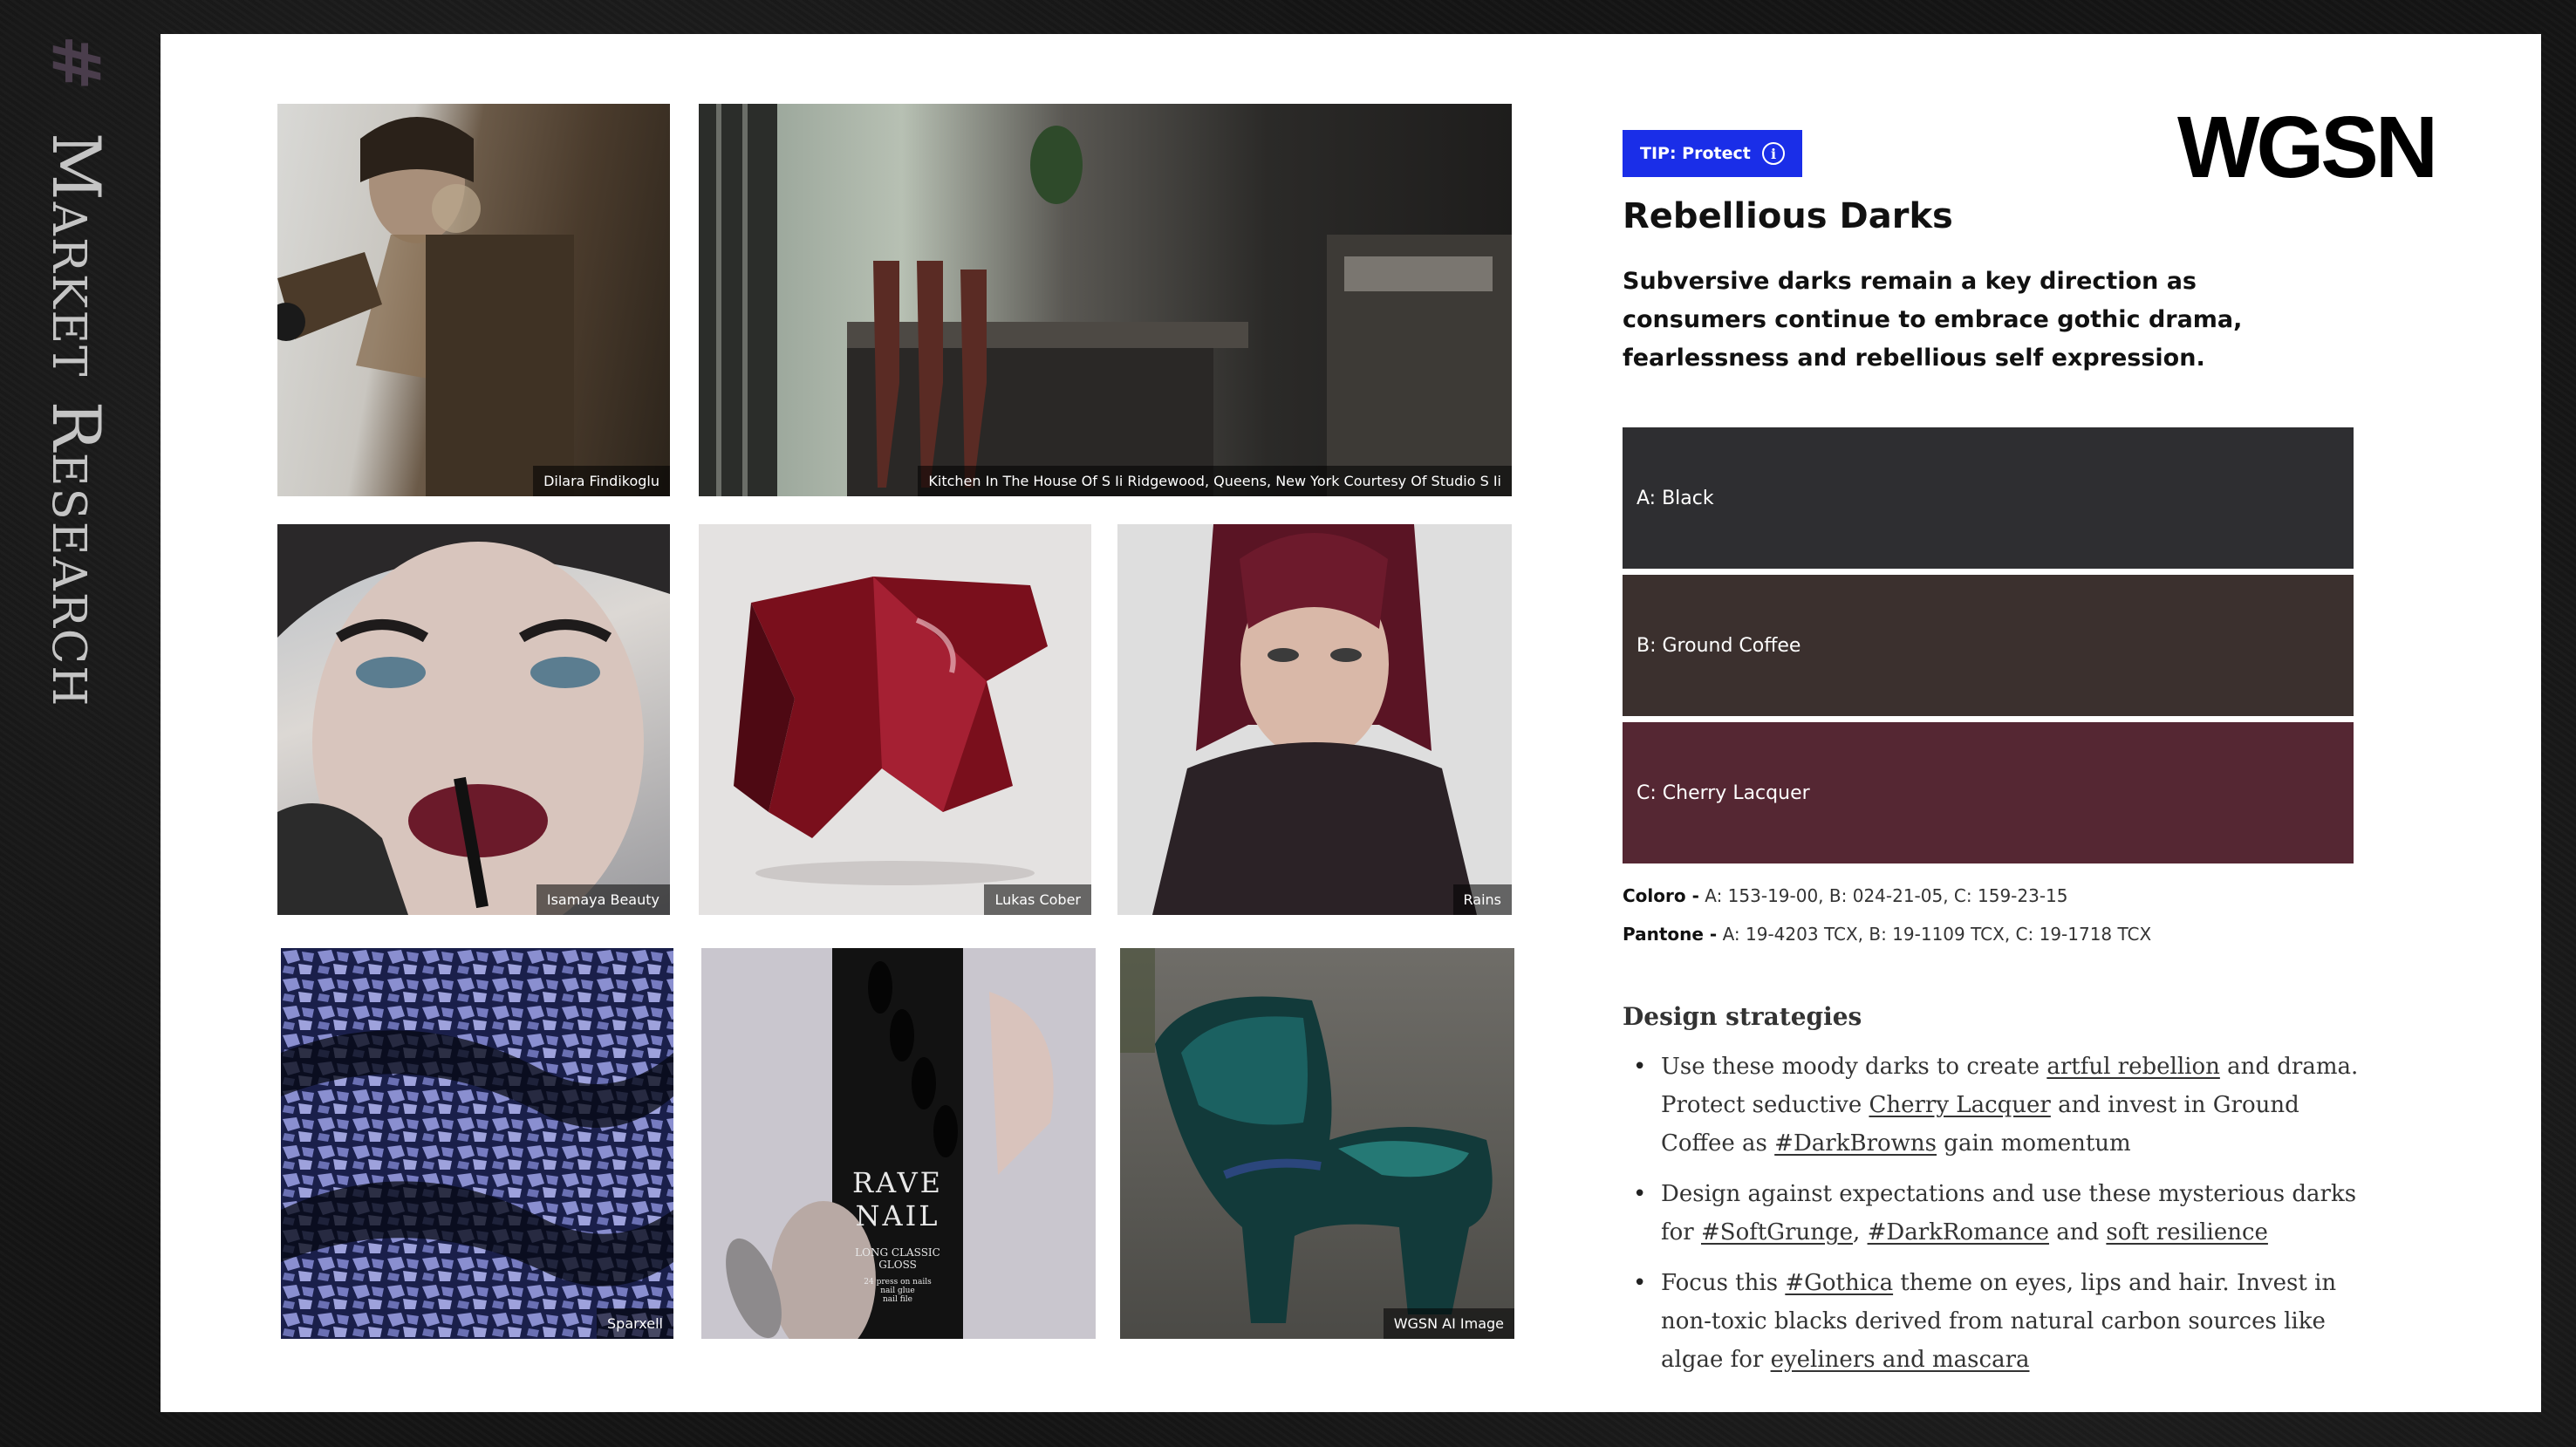 This screenshot has width=2576, height=1447. What do you see at coordinates (897, 1291) in the screenshot?
I see `package-contents-2: nail glue` at bounding box center [897, 1291].